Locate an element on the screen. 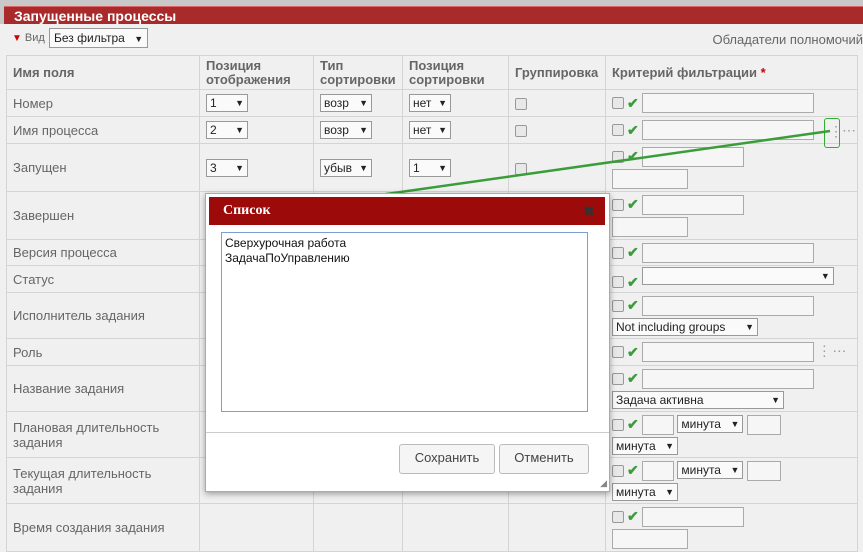 The height and width of the screenshot is (552, 863). dialog-title: Список is located at coordinates (247, 210).